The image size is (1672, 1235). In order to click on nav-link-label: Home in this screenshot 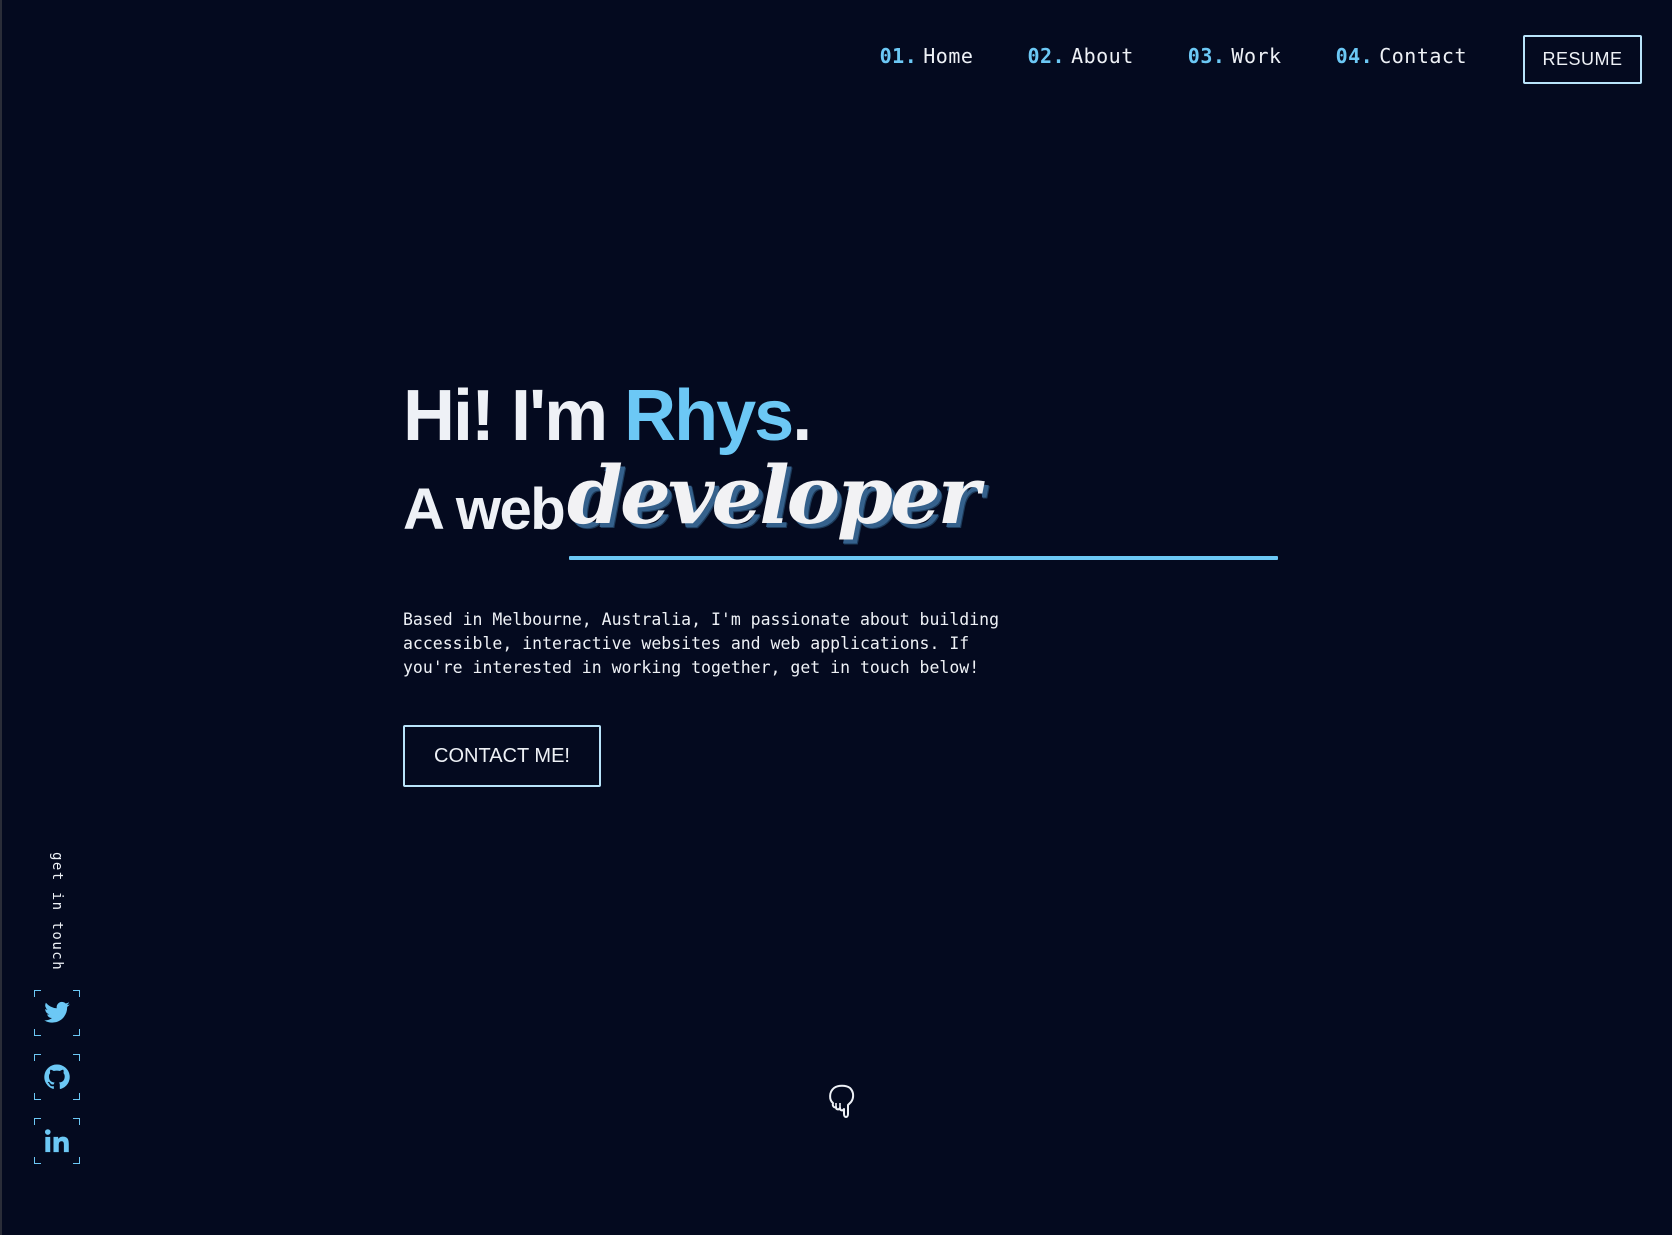, I will do `click(948, 56)`.